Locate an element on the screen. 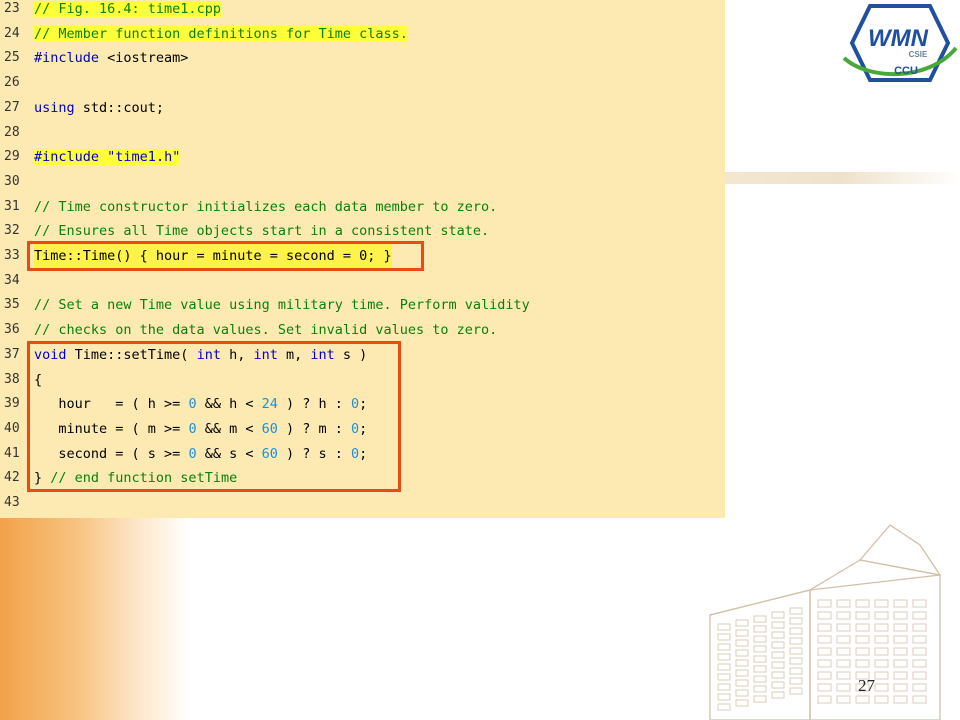 This screenshot has height=720, width=960. line-number: 42 is located at coordinates (12, 478).